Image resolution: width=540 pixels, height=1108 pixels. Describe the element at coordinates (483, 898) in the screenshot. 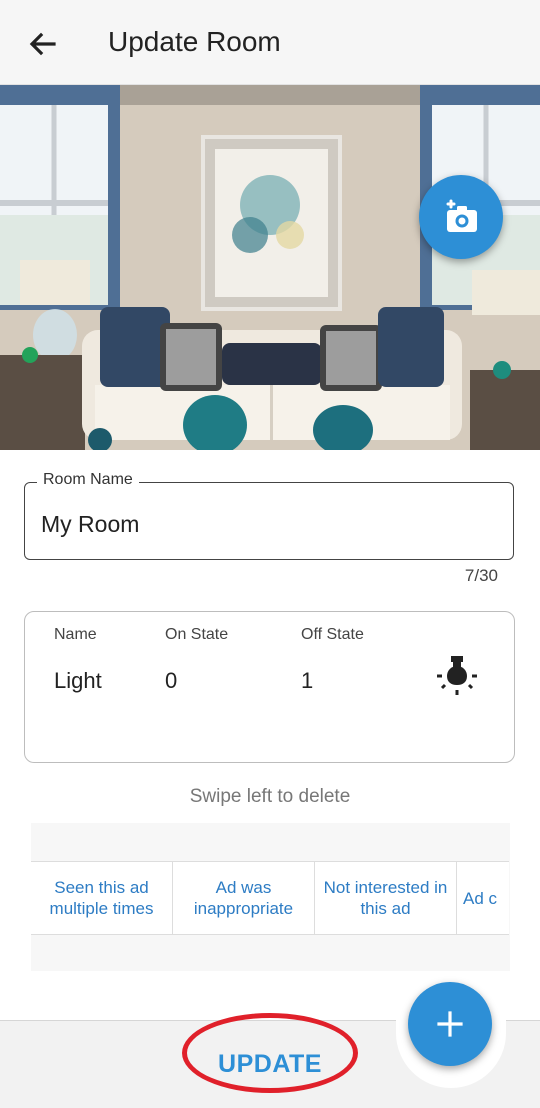

I see `ad-option-cut-off: Ad c` at that location.